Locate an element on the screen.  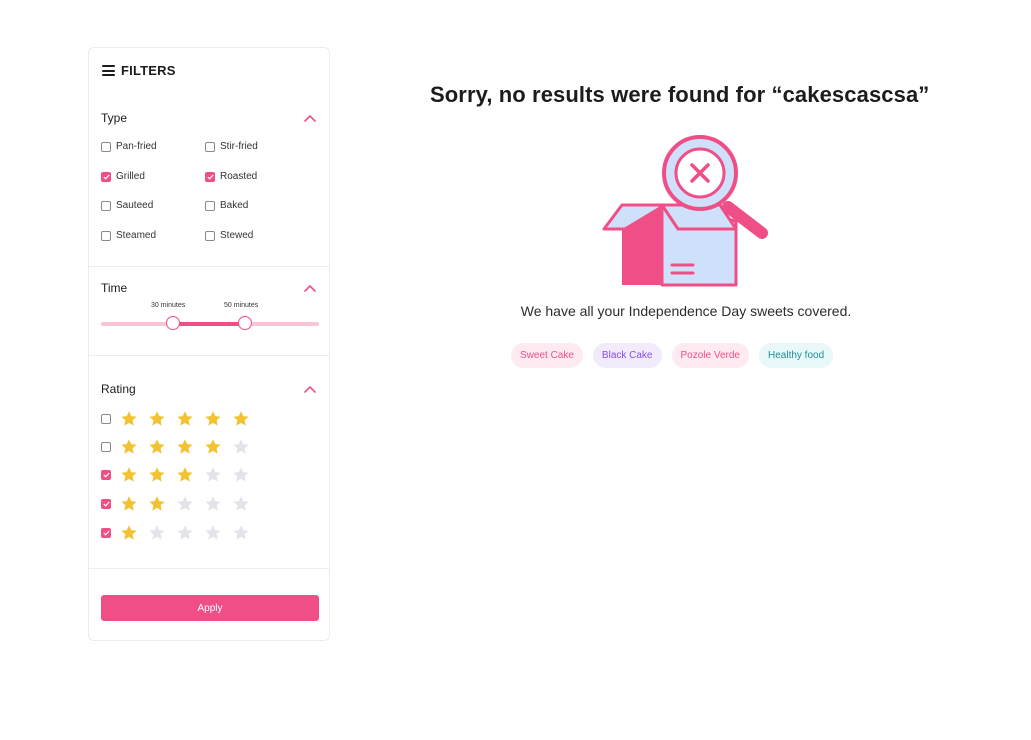
rating-section-title: Rating is located at coordinates (118, 389).